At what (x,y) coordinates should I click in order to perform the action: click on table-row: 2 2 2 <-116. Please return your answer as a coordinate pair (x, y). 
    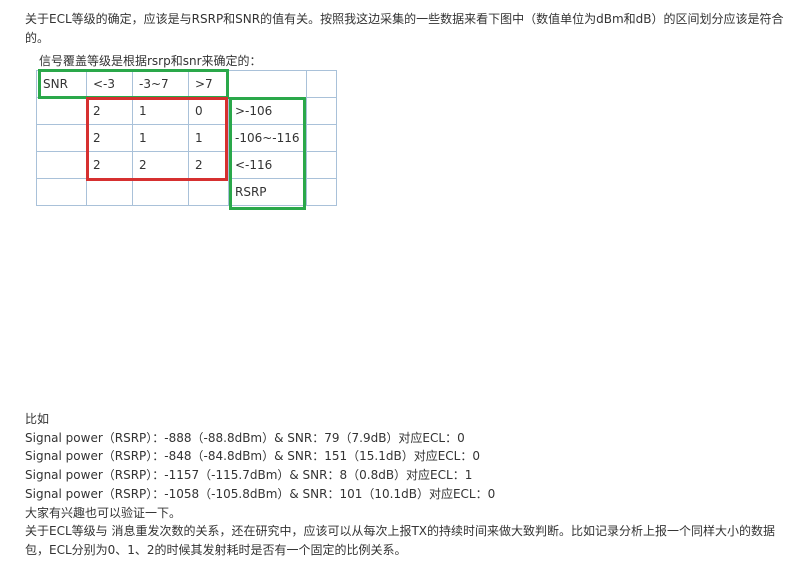
    Looking at the image, I should click on (186, 165).